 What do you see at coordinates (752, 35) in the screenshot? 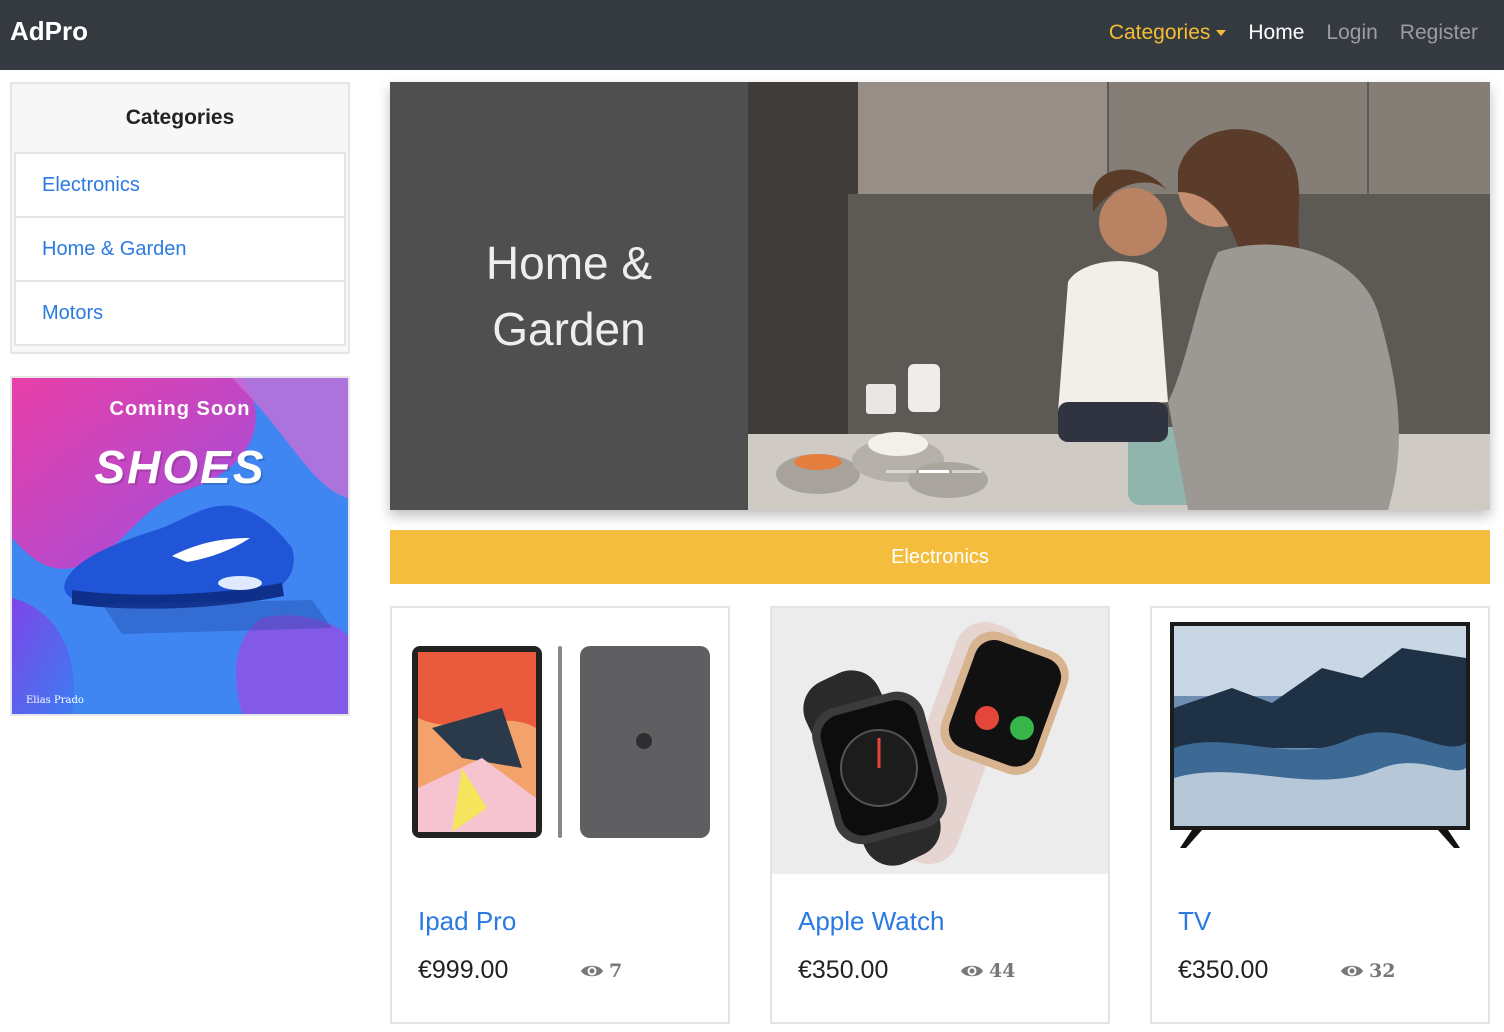
I see `top-navbar: AdPro Categories Home Login Register` at bounding box center [752, 35].